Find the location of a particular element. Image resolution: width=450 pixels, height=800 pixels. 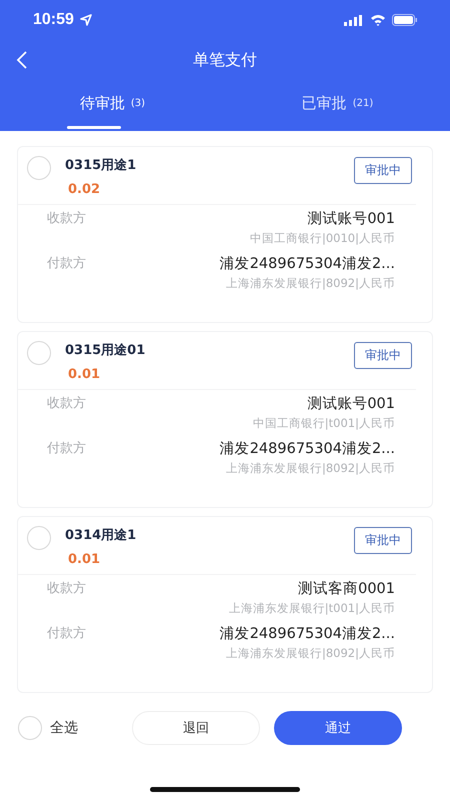

back-icon is located at coordinates (22, 60).